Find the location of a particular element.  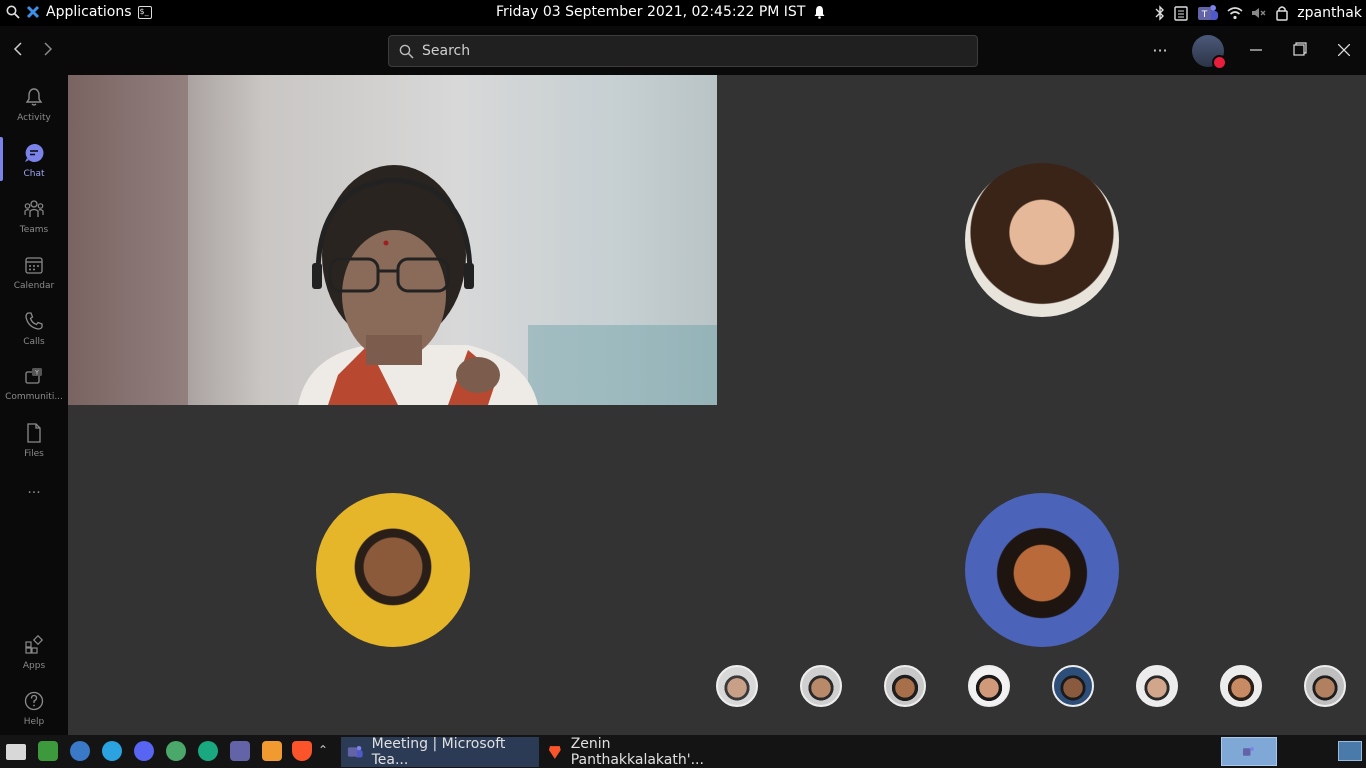

clipboard-icon is located at coordinates (1181, 13).